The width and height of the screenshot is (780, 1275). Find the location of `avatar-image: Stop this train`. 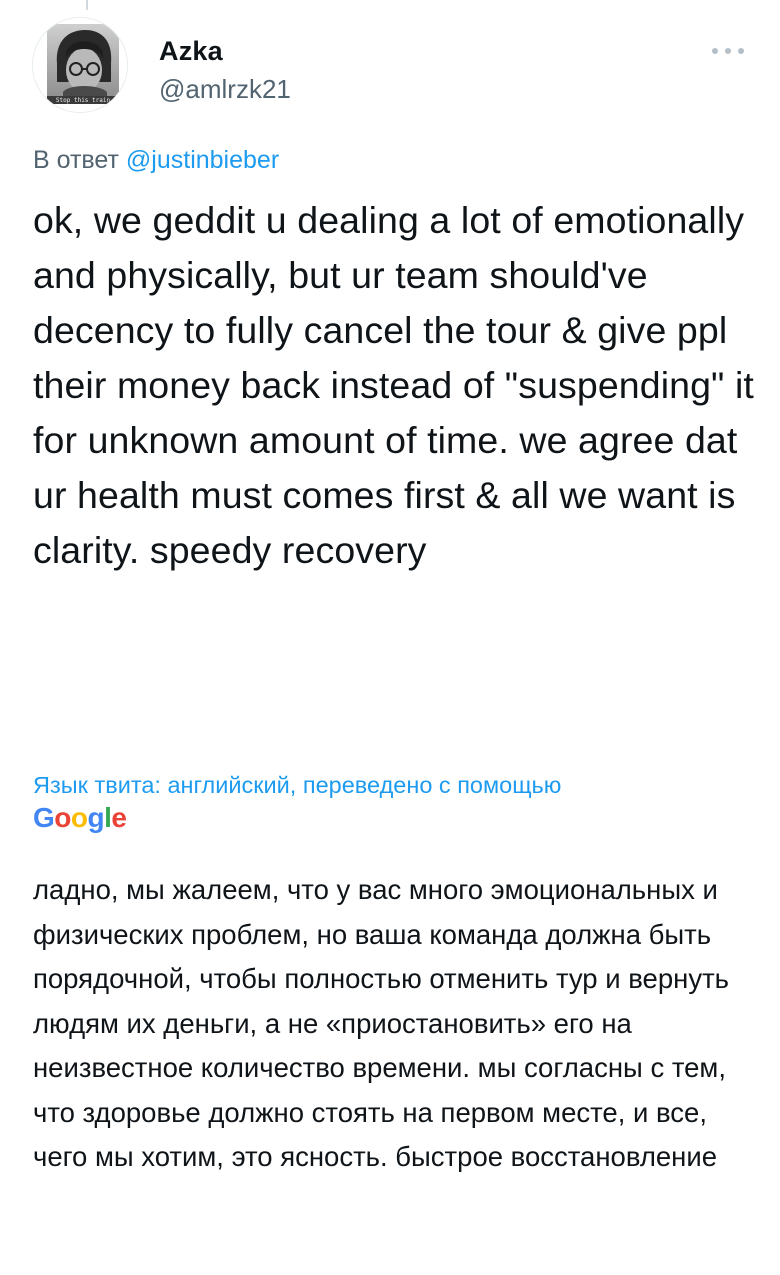

avatar-image: Stop this train is located at coordinates (80, 65).